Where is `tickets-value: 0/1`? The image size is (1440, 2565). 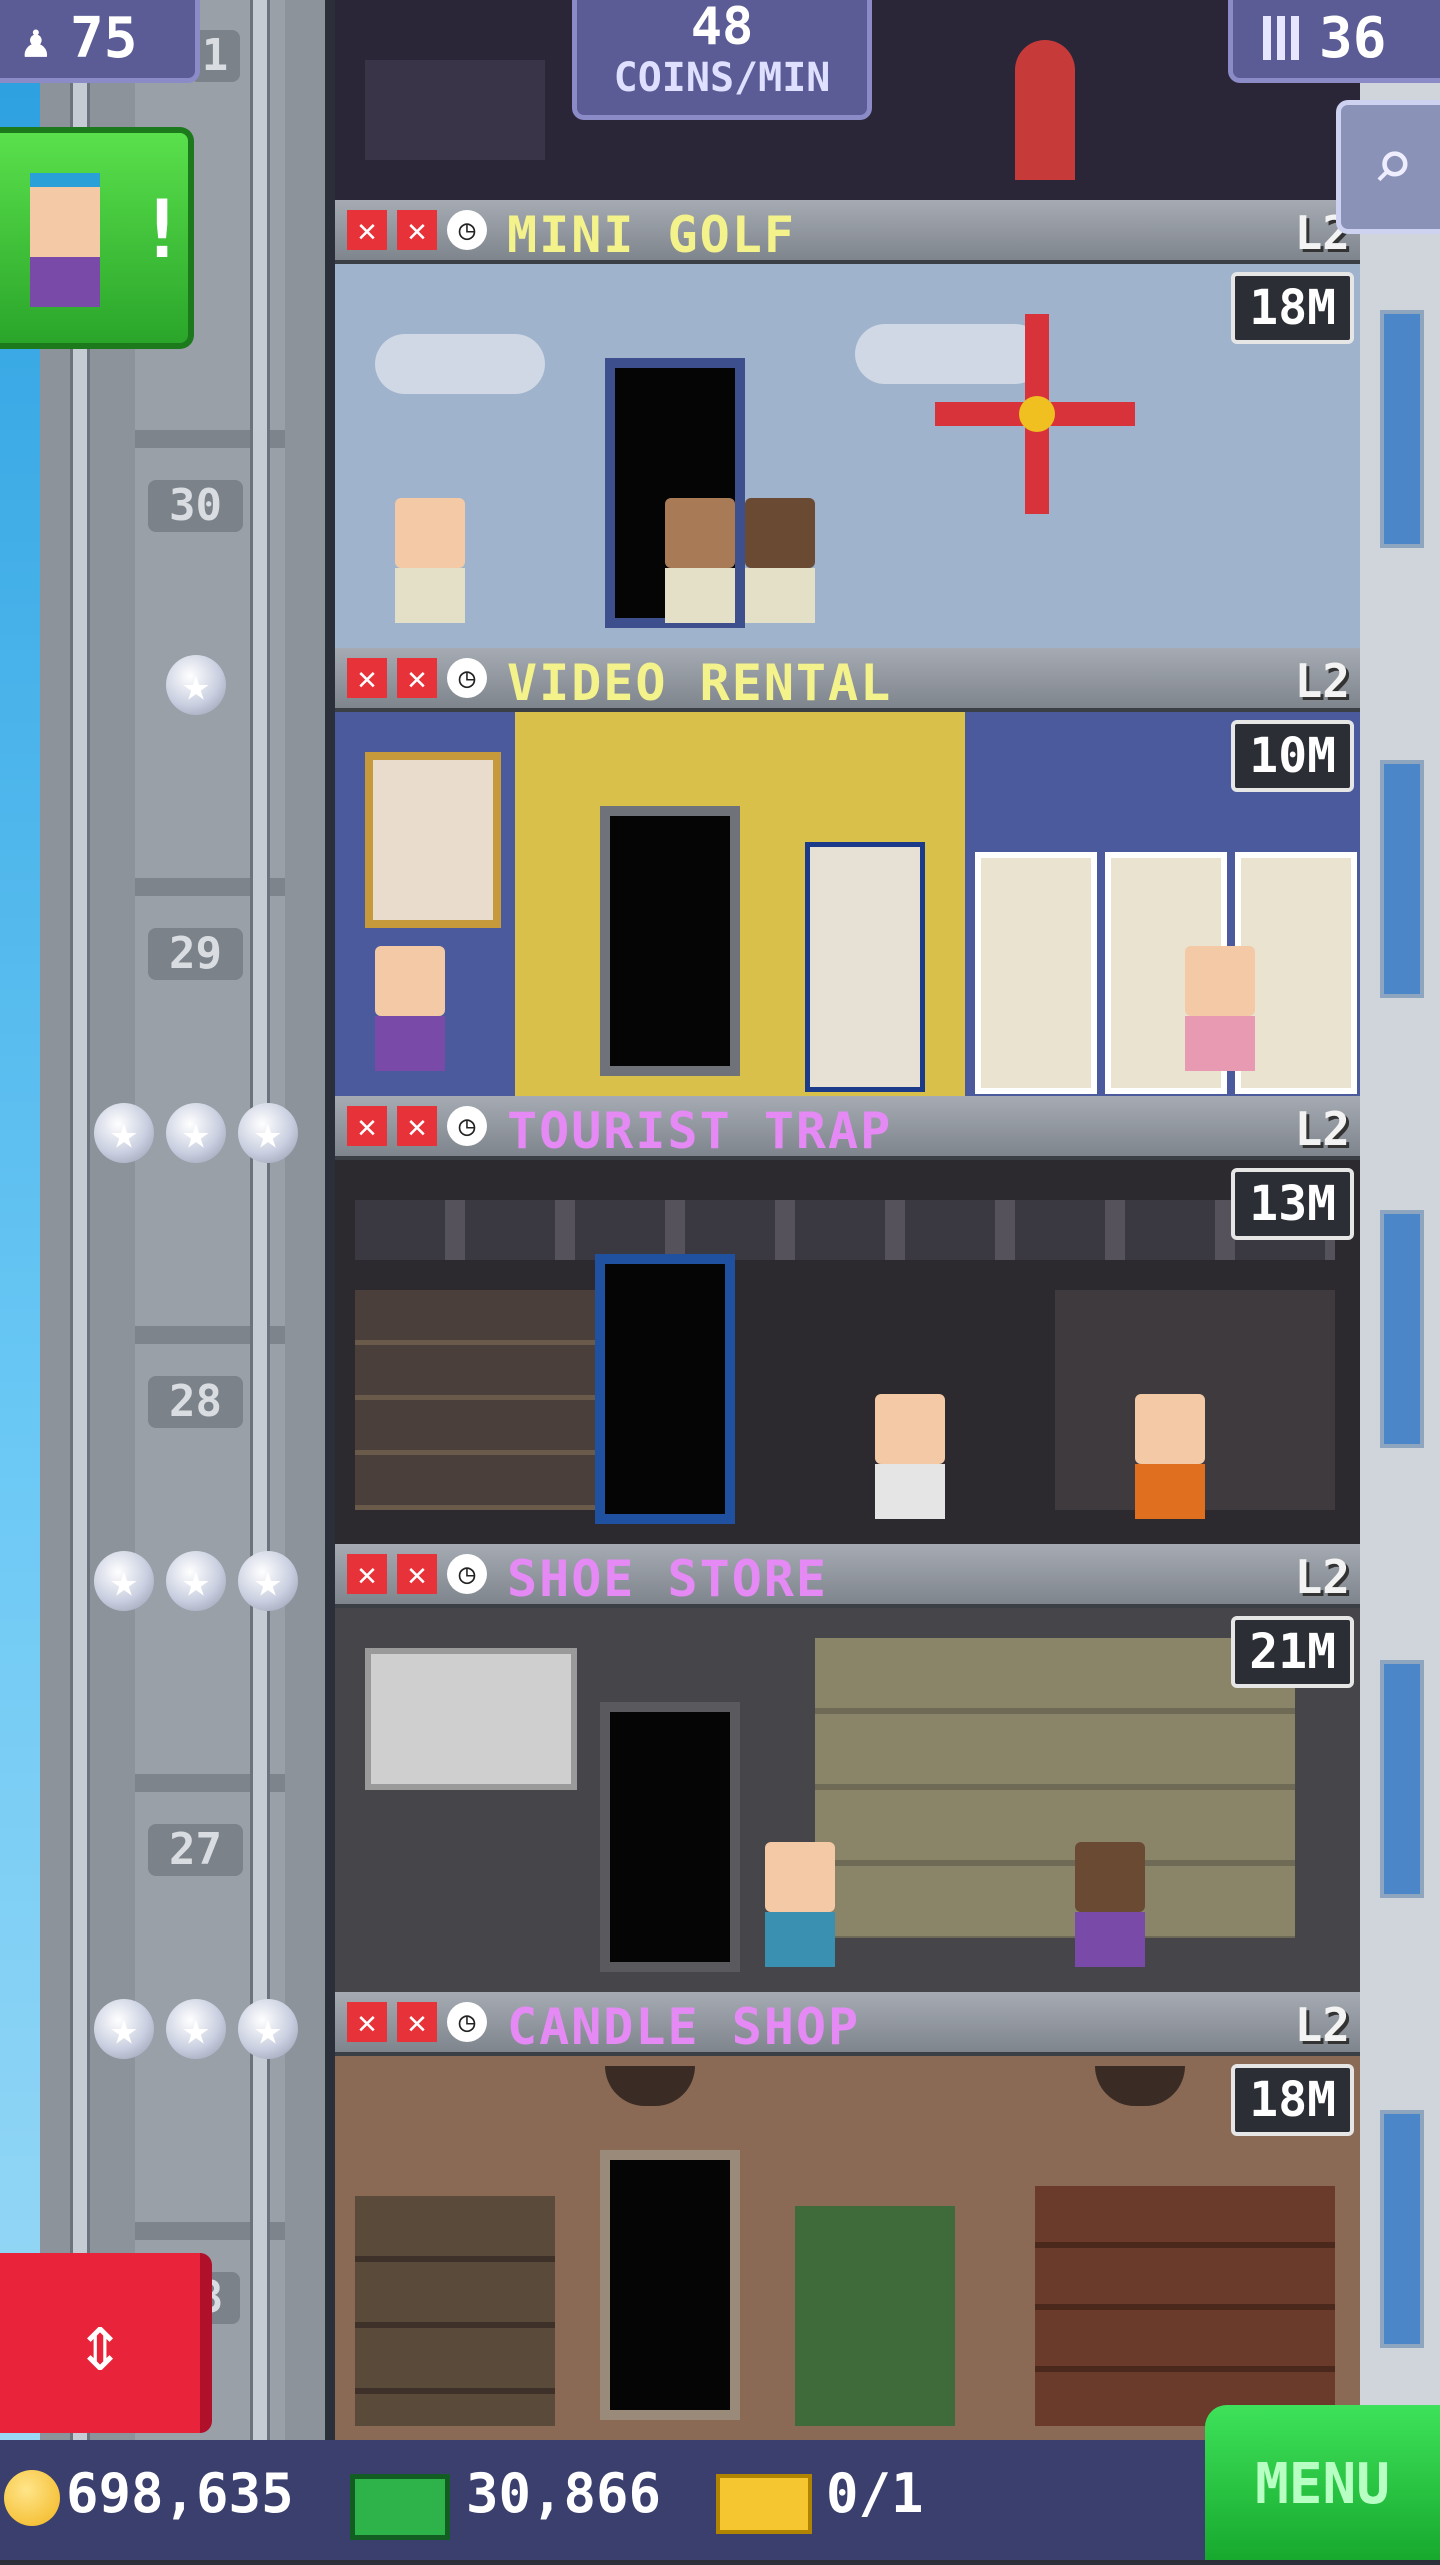
tickets-value: 0/1 is located at coordinates (875, 2493).